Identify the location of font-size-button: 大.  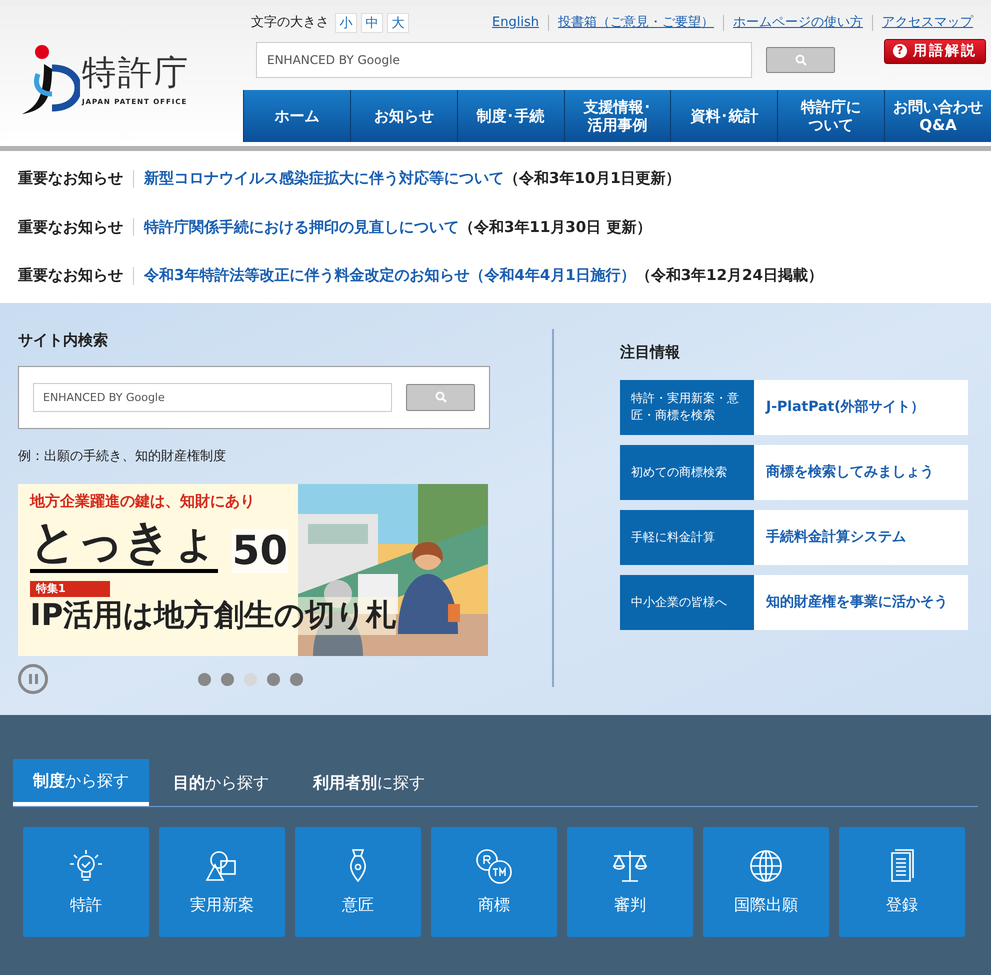
(398, 23).